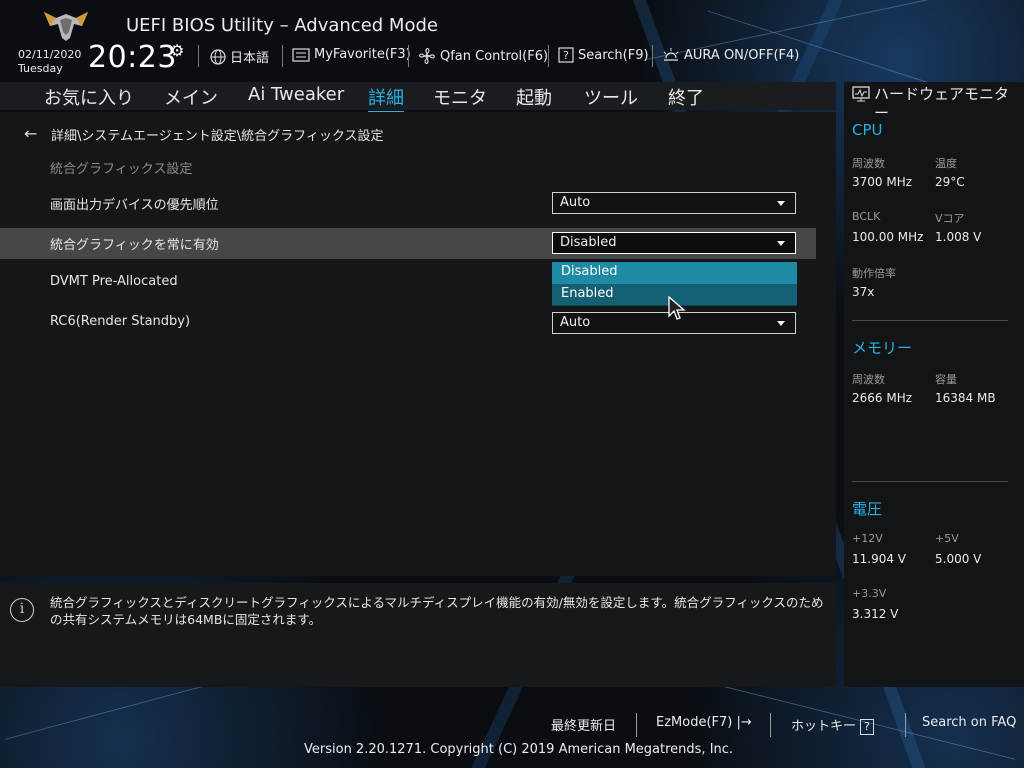 The width and height of the screenshot is (1024, 768). I want to click on ezmode-button: EzMode(F7) |→, so click(704, 722).